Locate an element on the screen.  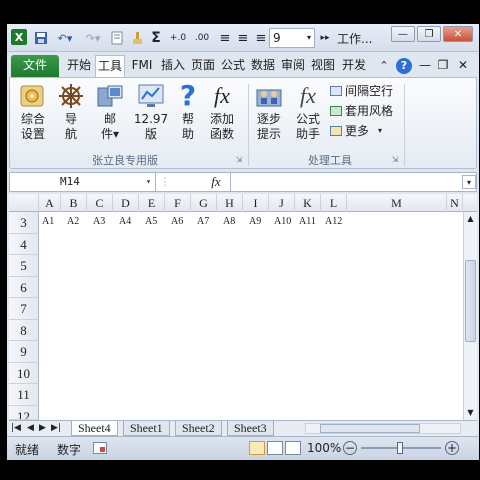
cell-i3: A9 is located at coordinates (255, 221).